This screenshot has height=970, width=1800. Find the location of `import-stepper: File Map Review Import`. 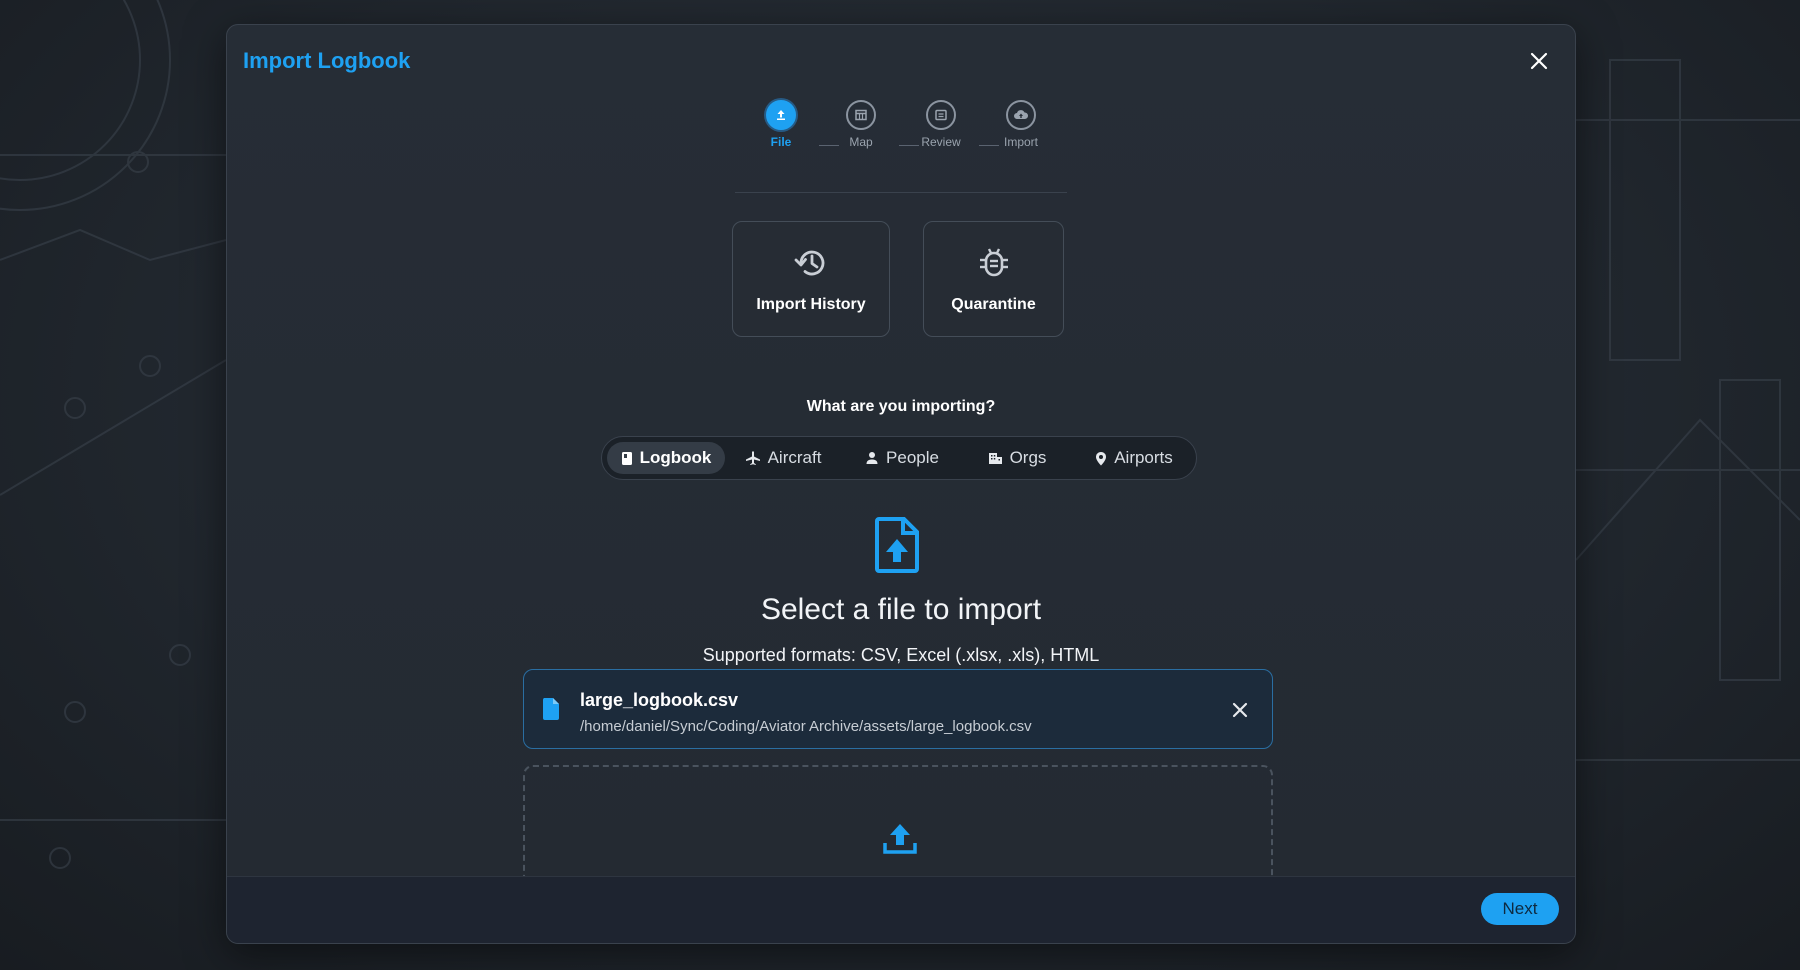

import-stepper: File Map Review Import is located at coordinates (901, 146).